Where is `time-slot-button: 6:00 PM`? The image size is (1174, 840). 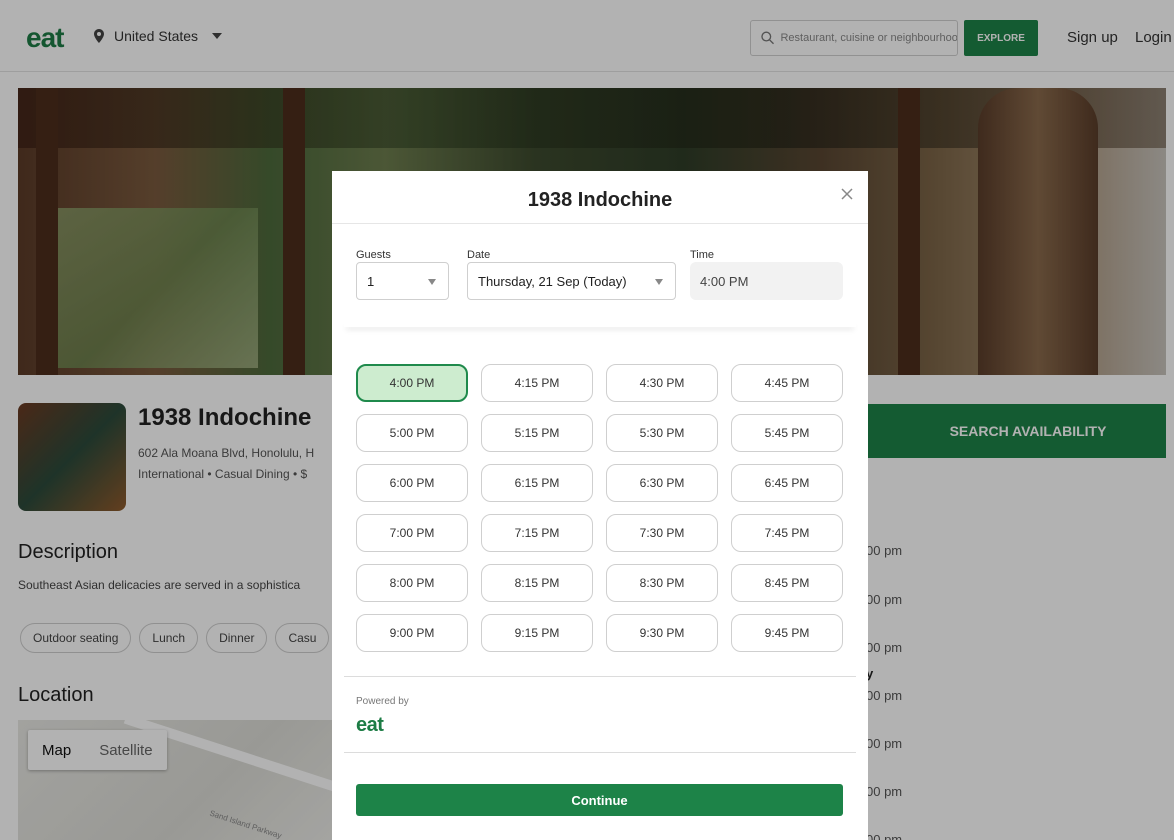
time-slot-button: 6:00 PM is located at coordinates (412, 483).